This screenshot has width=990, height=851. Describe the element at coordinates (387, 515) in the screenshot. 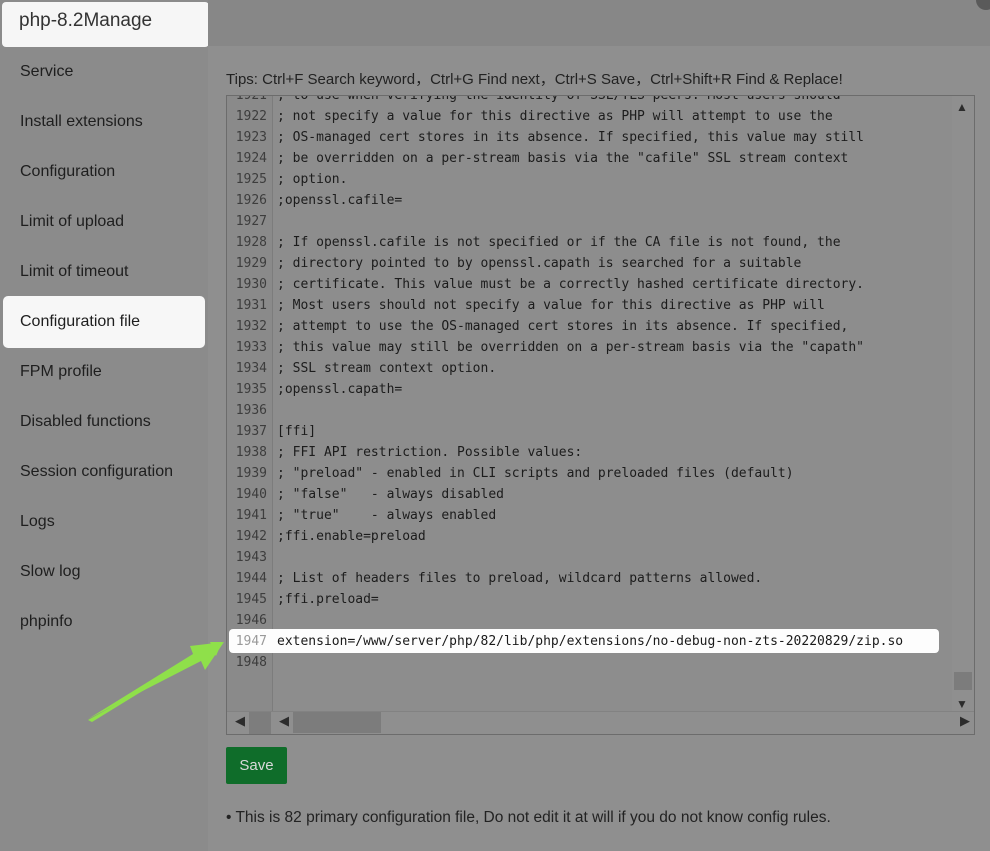

I see `line-text: ; "true" - always enabled` at that location.